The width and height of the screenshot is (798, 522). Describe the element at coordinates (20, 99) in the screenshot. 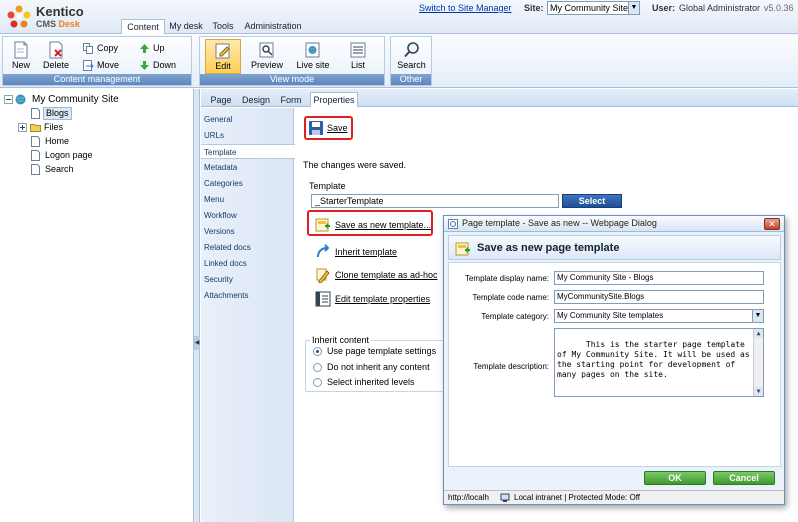

I see `globe-icon` at that location.